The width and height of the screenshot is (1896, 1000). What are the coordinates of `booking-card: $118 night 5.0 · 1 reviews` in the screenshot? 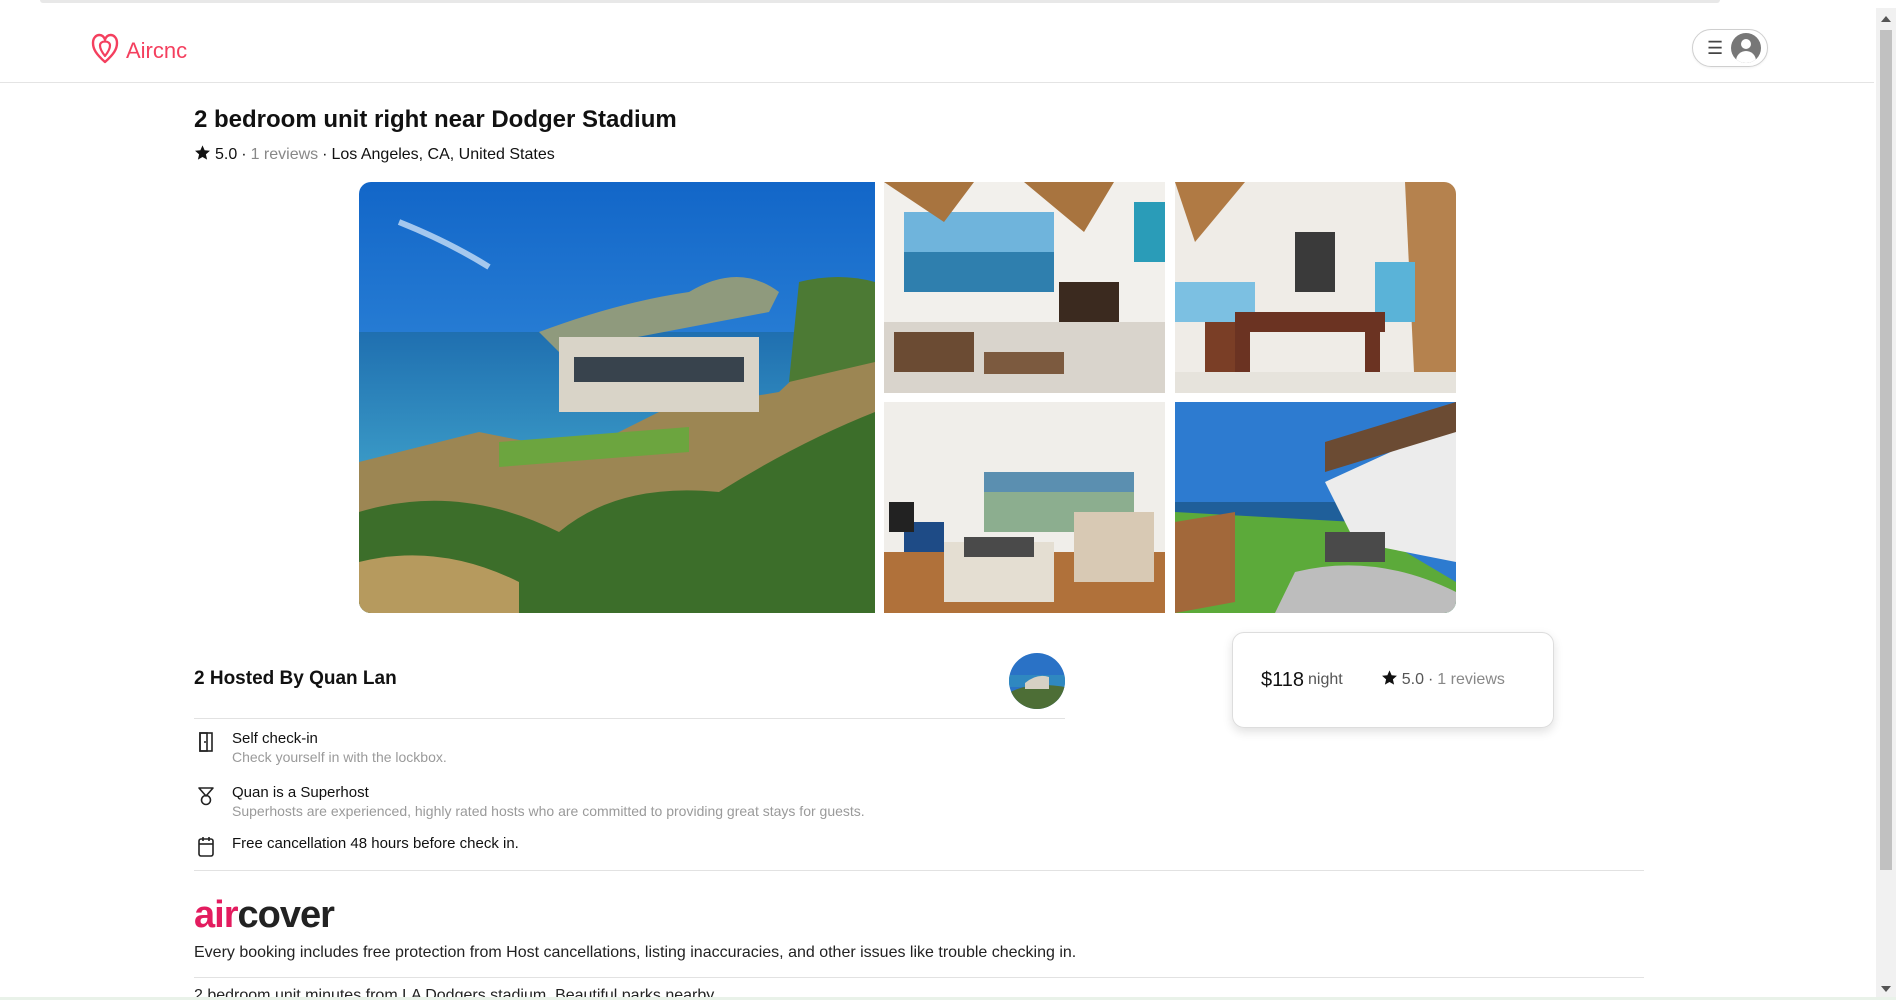 It's located at (1393, 680).